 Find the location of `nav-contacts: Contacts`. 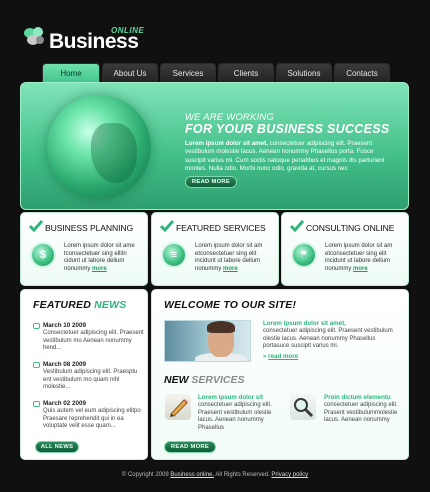

nav-contacts: Contacts is located at coordinates (362, 73).